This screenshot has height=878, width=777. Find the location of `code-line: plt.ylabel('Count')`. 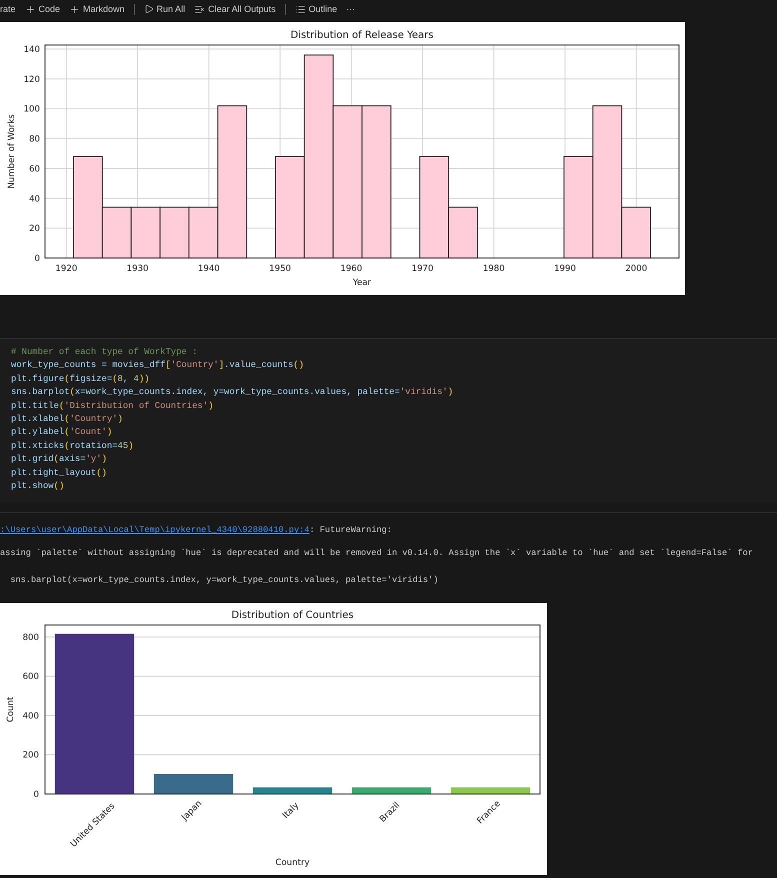

code-line: plt.ylabel('Count') is located at coordinates (62, 433).